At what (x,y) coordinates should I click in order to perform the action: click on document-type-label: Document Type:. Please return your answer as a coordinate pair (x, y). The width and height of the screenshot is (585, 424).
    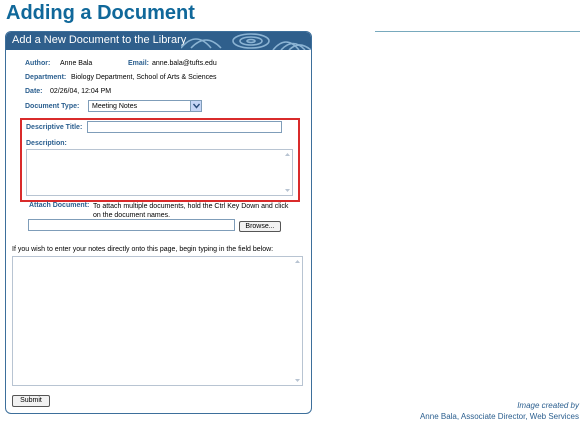
    Looking at the image, I should click on (52, 106).